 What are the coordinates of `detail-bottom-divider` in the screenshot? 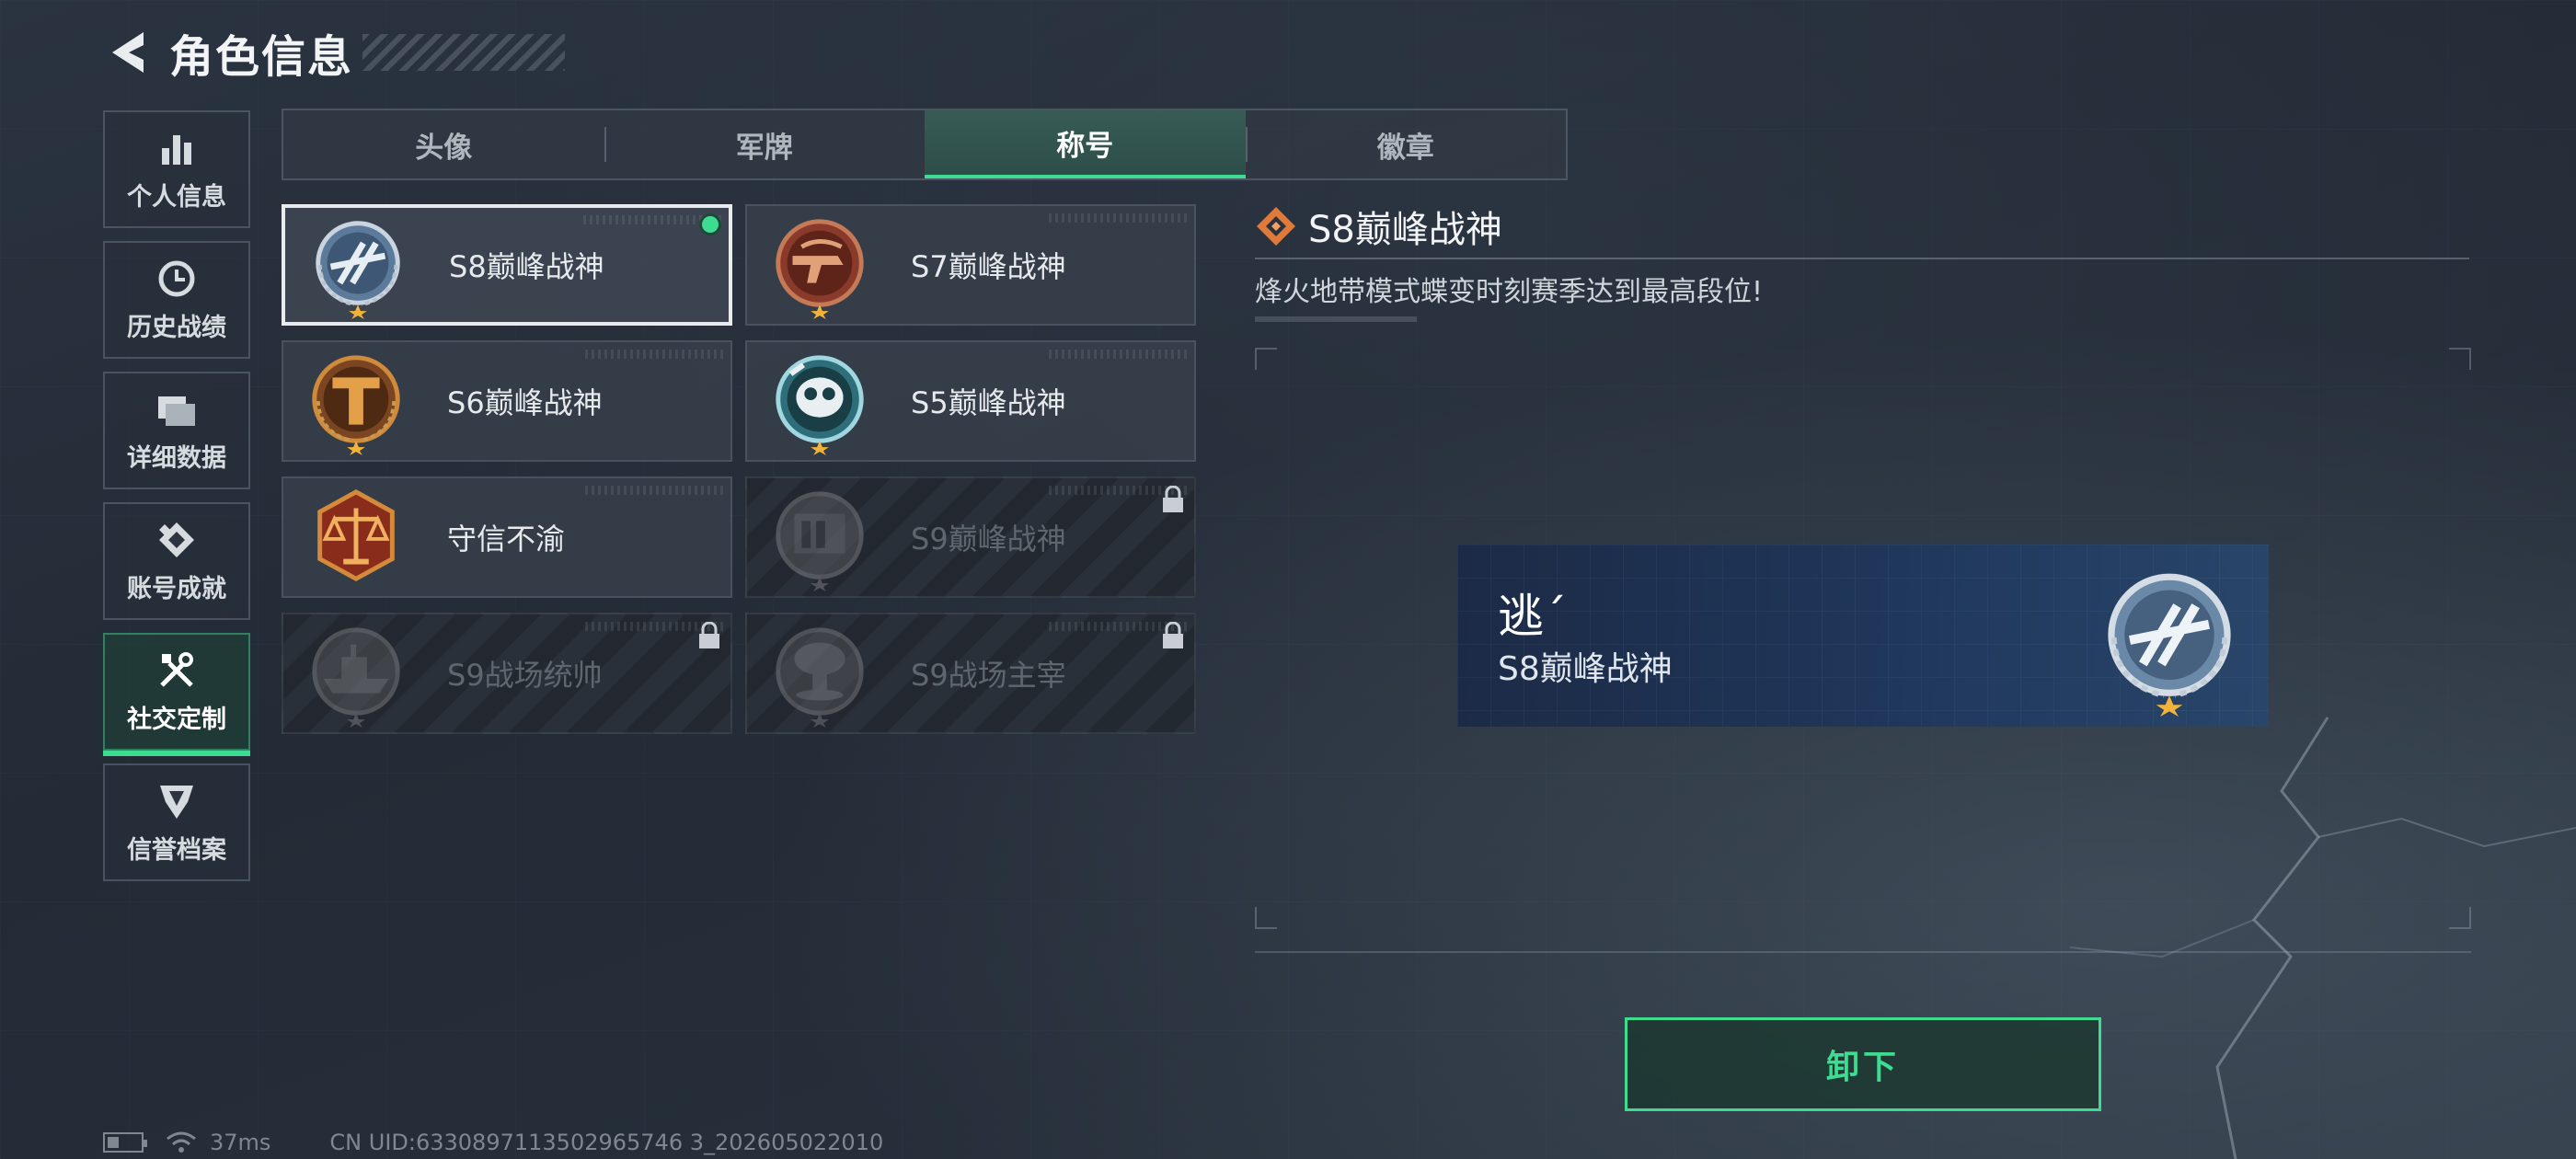 It's located at (1863, 952).